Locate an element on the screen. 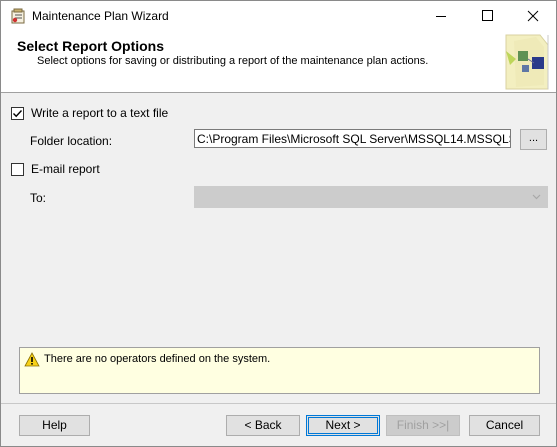  cancel-button: Cancel is located at coordinates (504, 425).